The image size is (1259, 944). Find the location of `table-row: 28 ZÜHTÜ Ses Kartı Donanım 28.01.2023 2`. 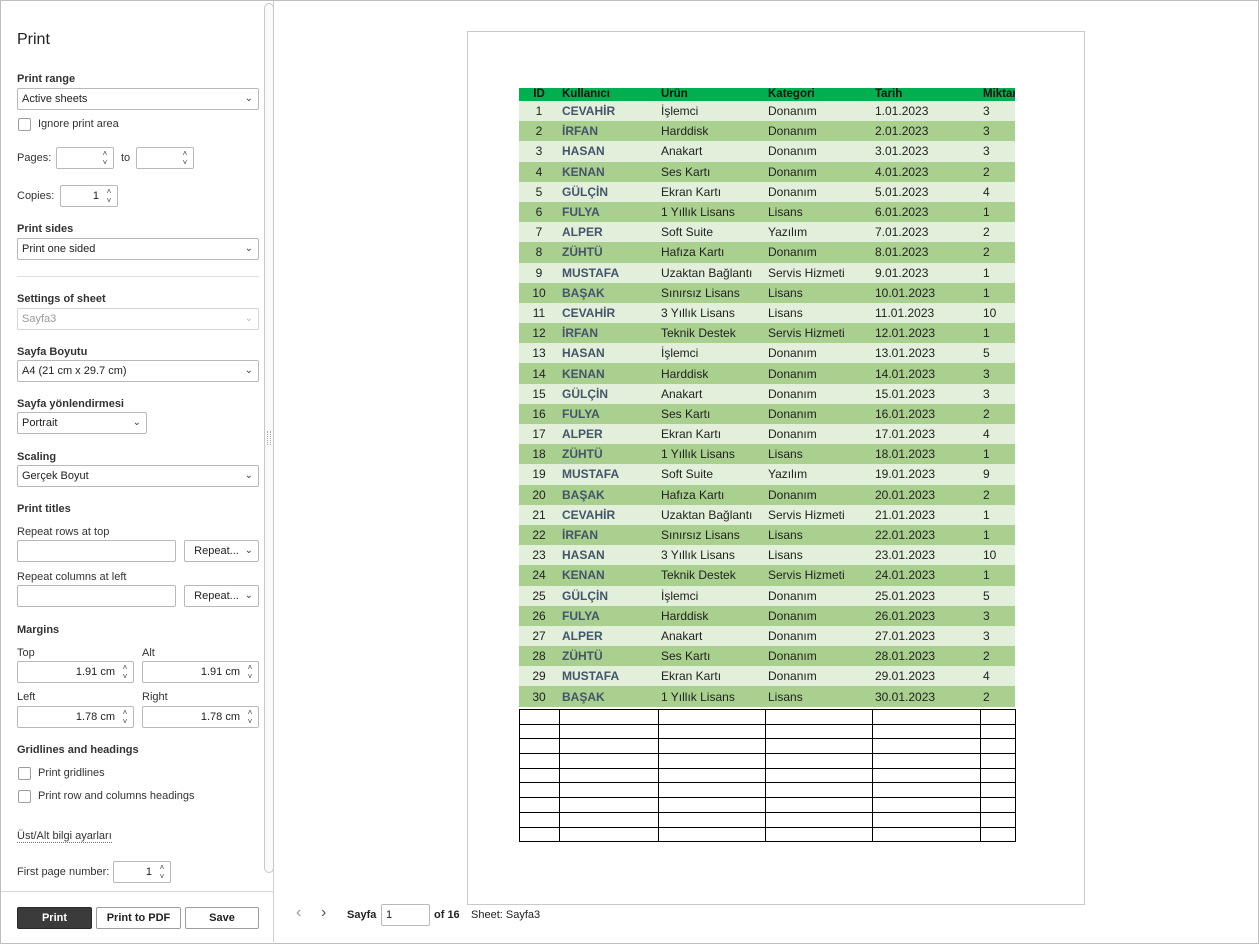

table-row: 28 ZÜHTÜ Ses Kartı Donanım 28.01.2023 2 is located at coordinates (767, 656).